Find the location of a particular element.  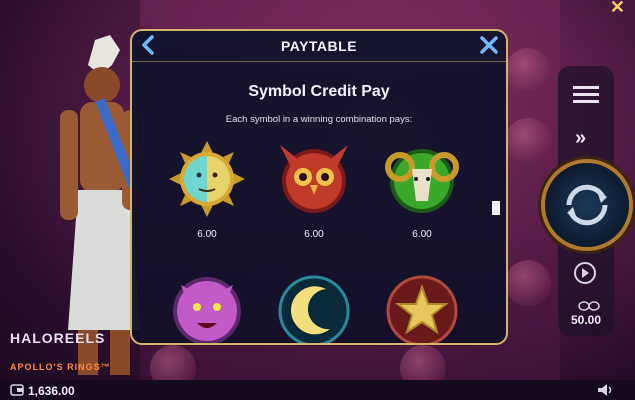

owl-icon is located at coordinates (314, 179).